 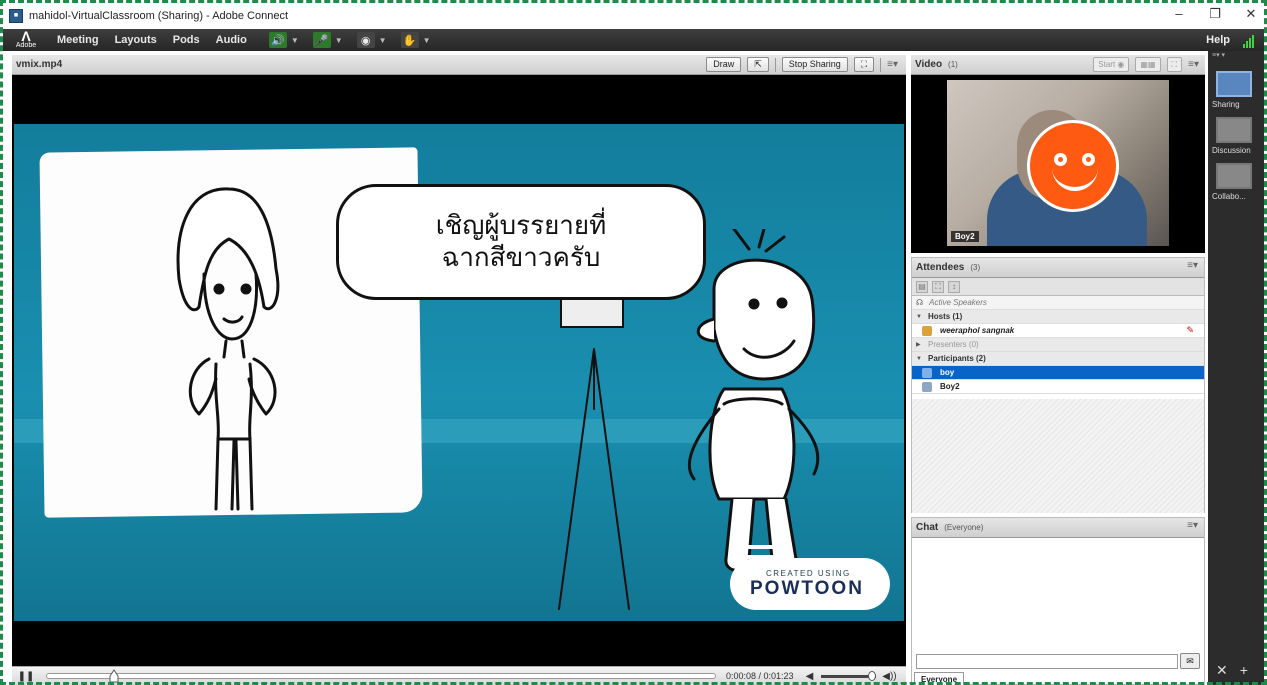 I want to click on stop-sharing-button: Stop Sharing, so click(x=814, y=64).